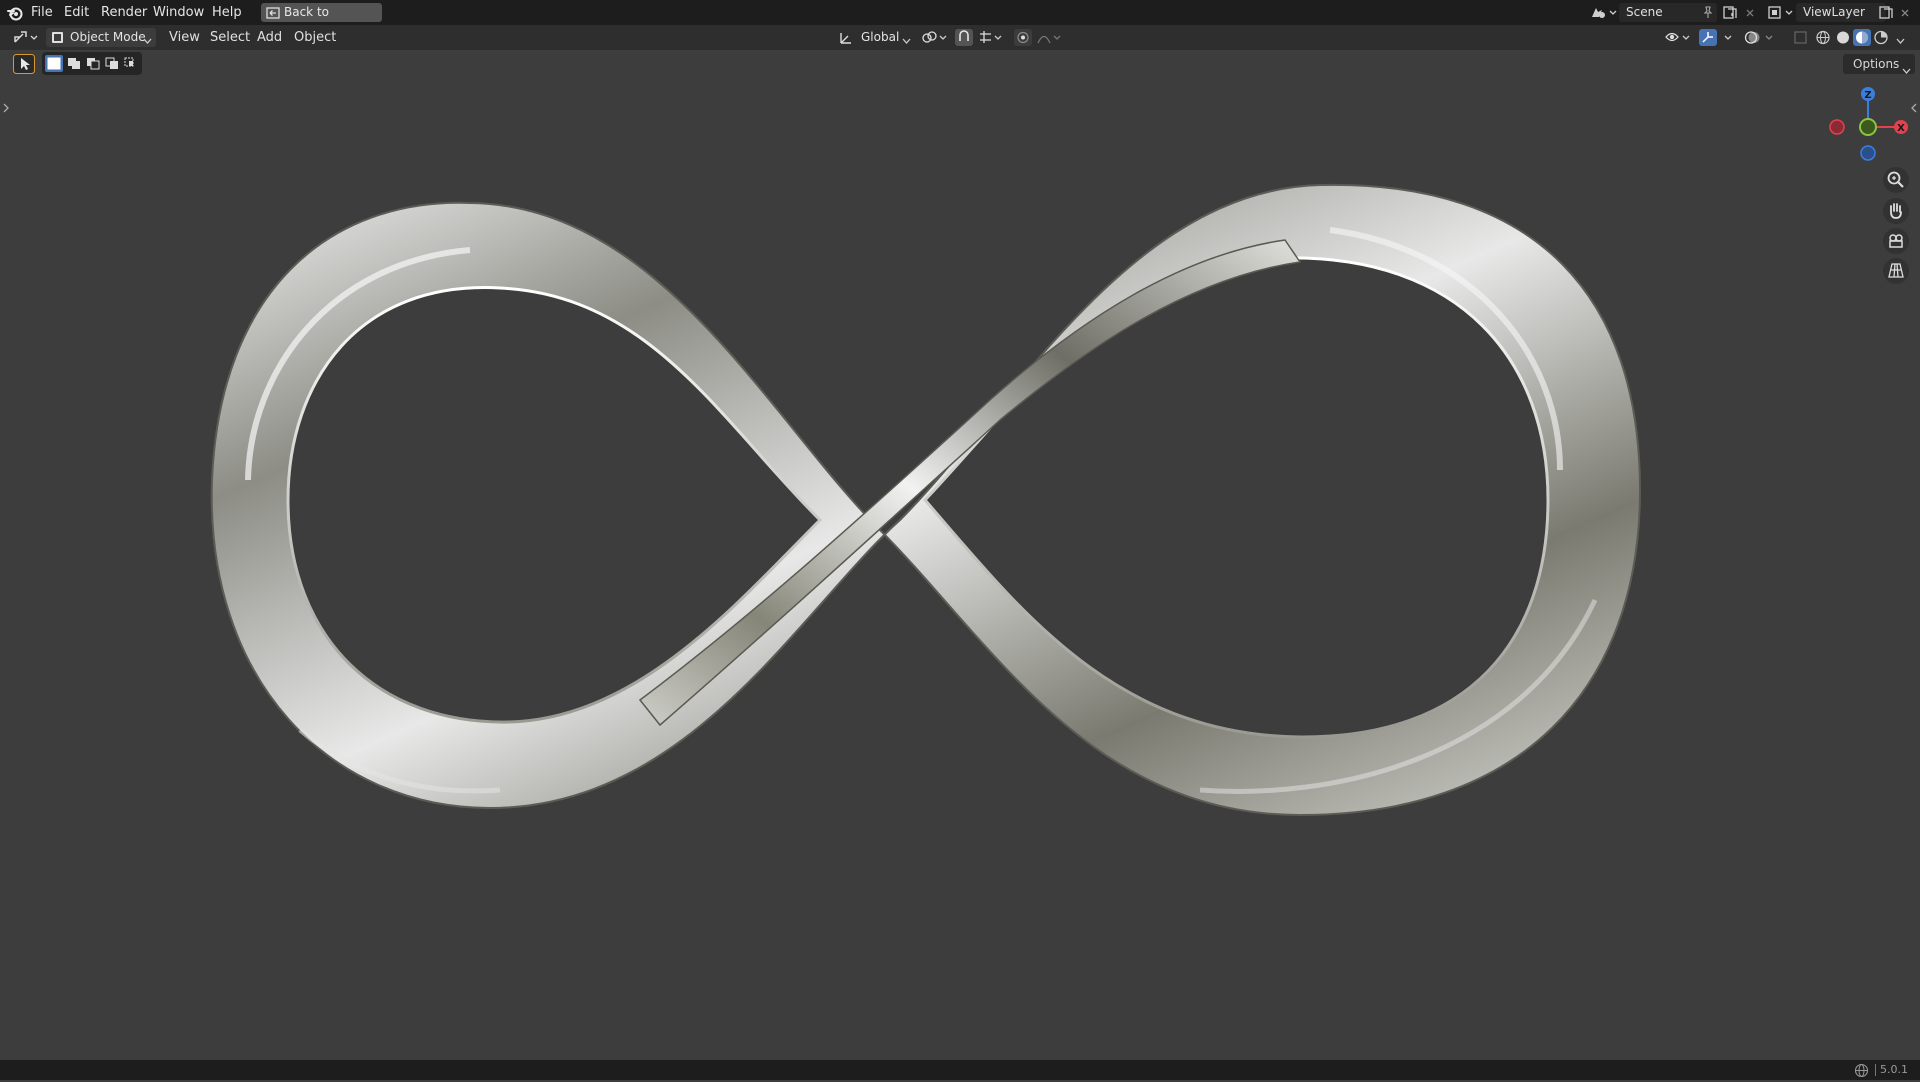 The image size is (1920, 1082). I want to click on proportional-edit-icon, so click(1023, 39).